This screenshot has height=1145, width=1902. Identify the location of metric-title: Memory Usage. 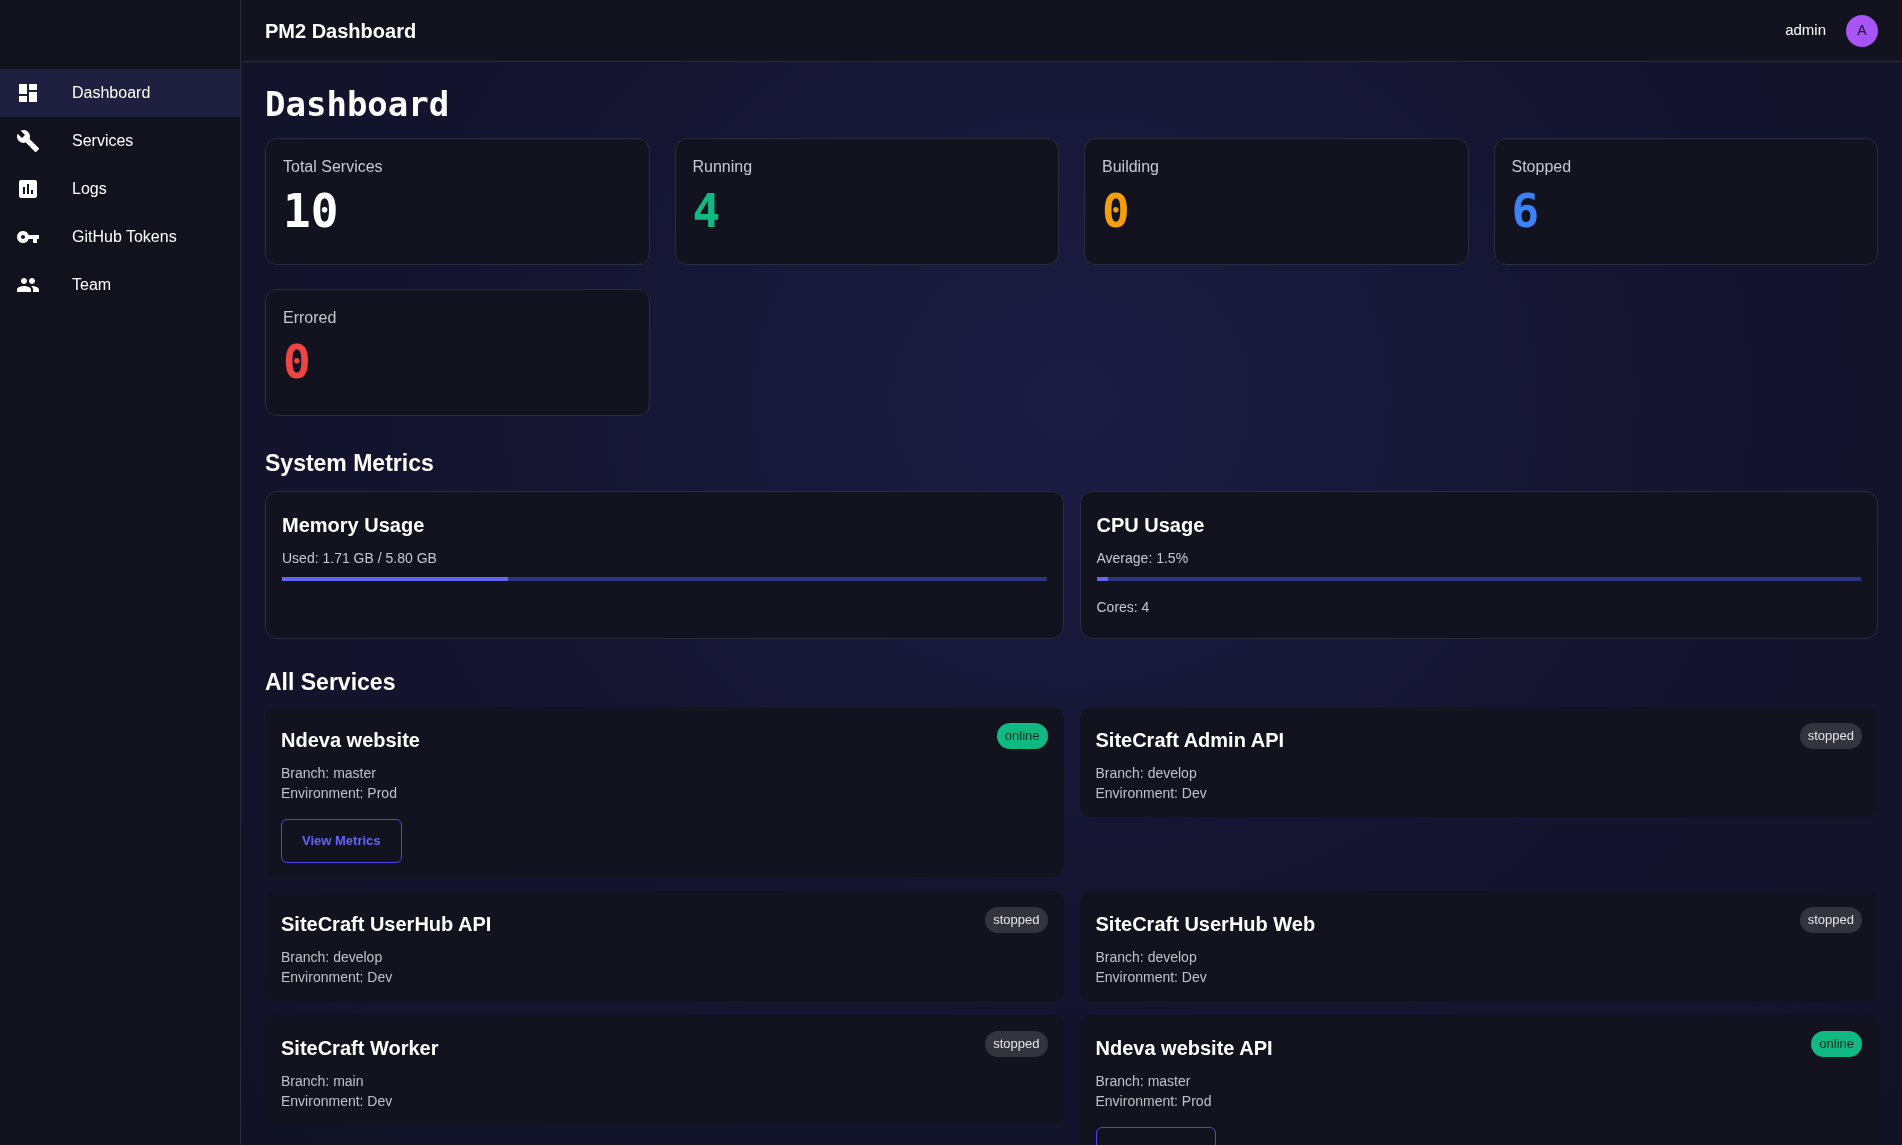
(354, 525).